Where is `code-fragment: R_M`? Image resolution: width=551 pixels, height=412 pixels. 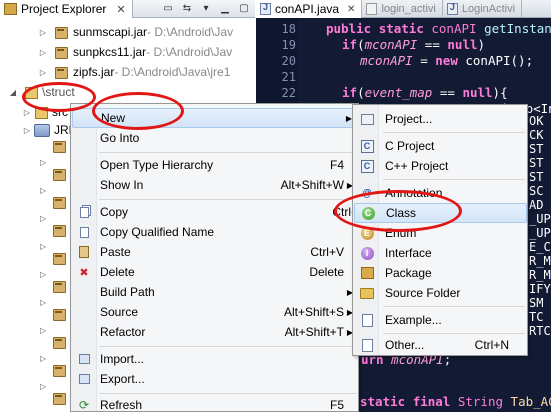 code-fragment: R_M is located at coordinates (540, 261).